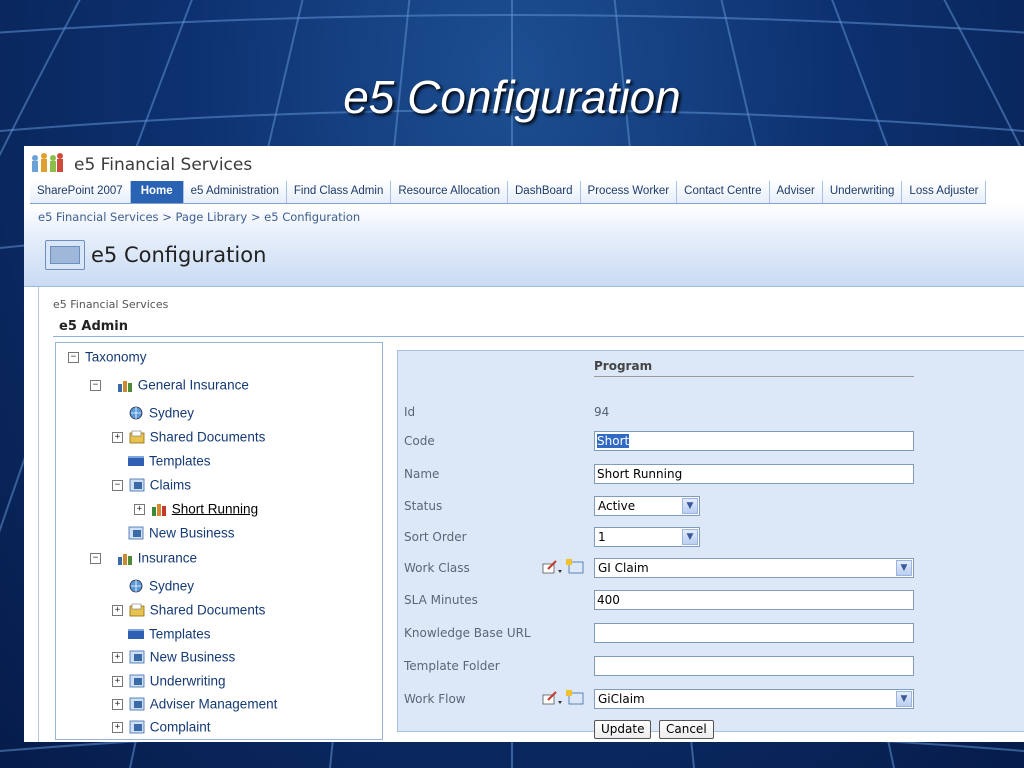 This screenshot has height=768, width=1024. Describe the element at coordinates (65, 255) in the screenshot. I see `page-icon` at that location.